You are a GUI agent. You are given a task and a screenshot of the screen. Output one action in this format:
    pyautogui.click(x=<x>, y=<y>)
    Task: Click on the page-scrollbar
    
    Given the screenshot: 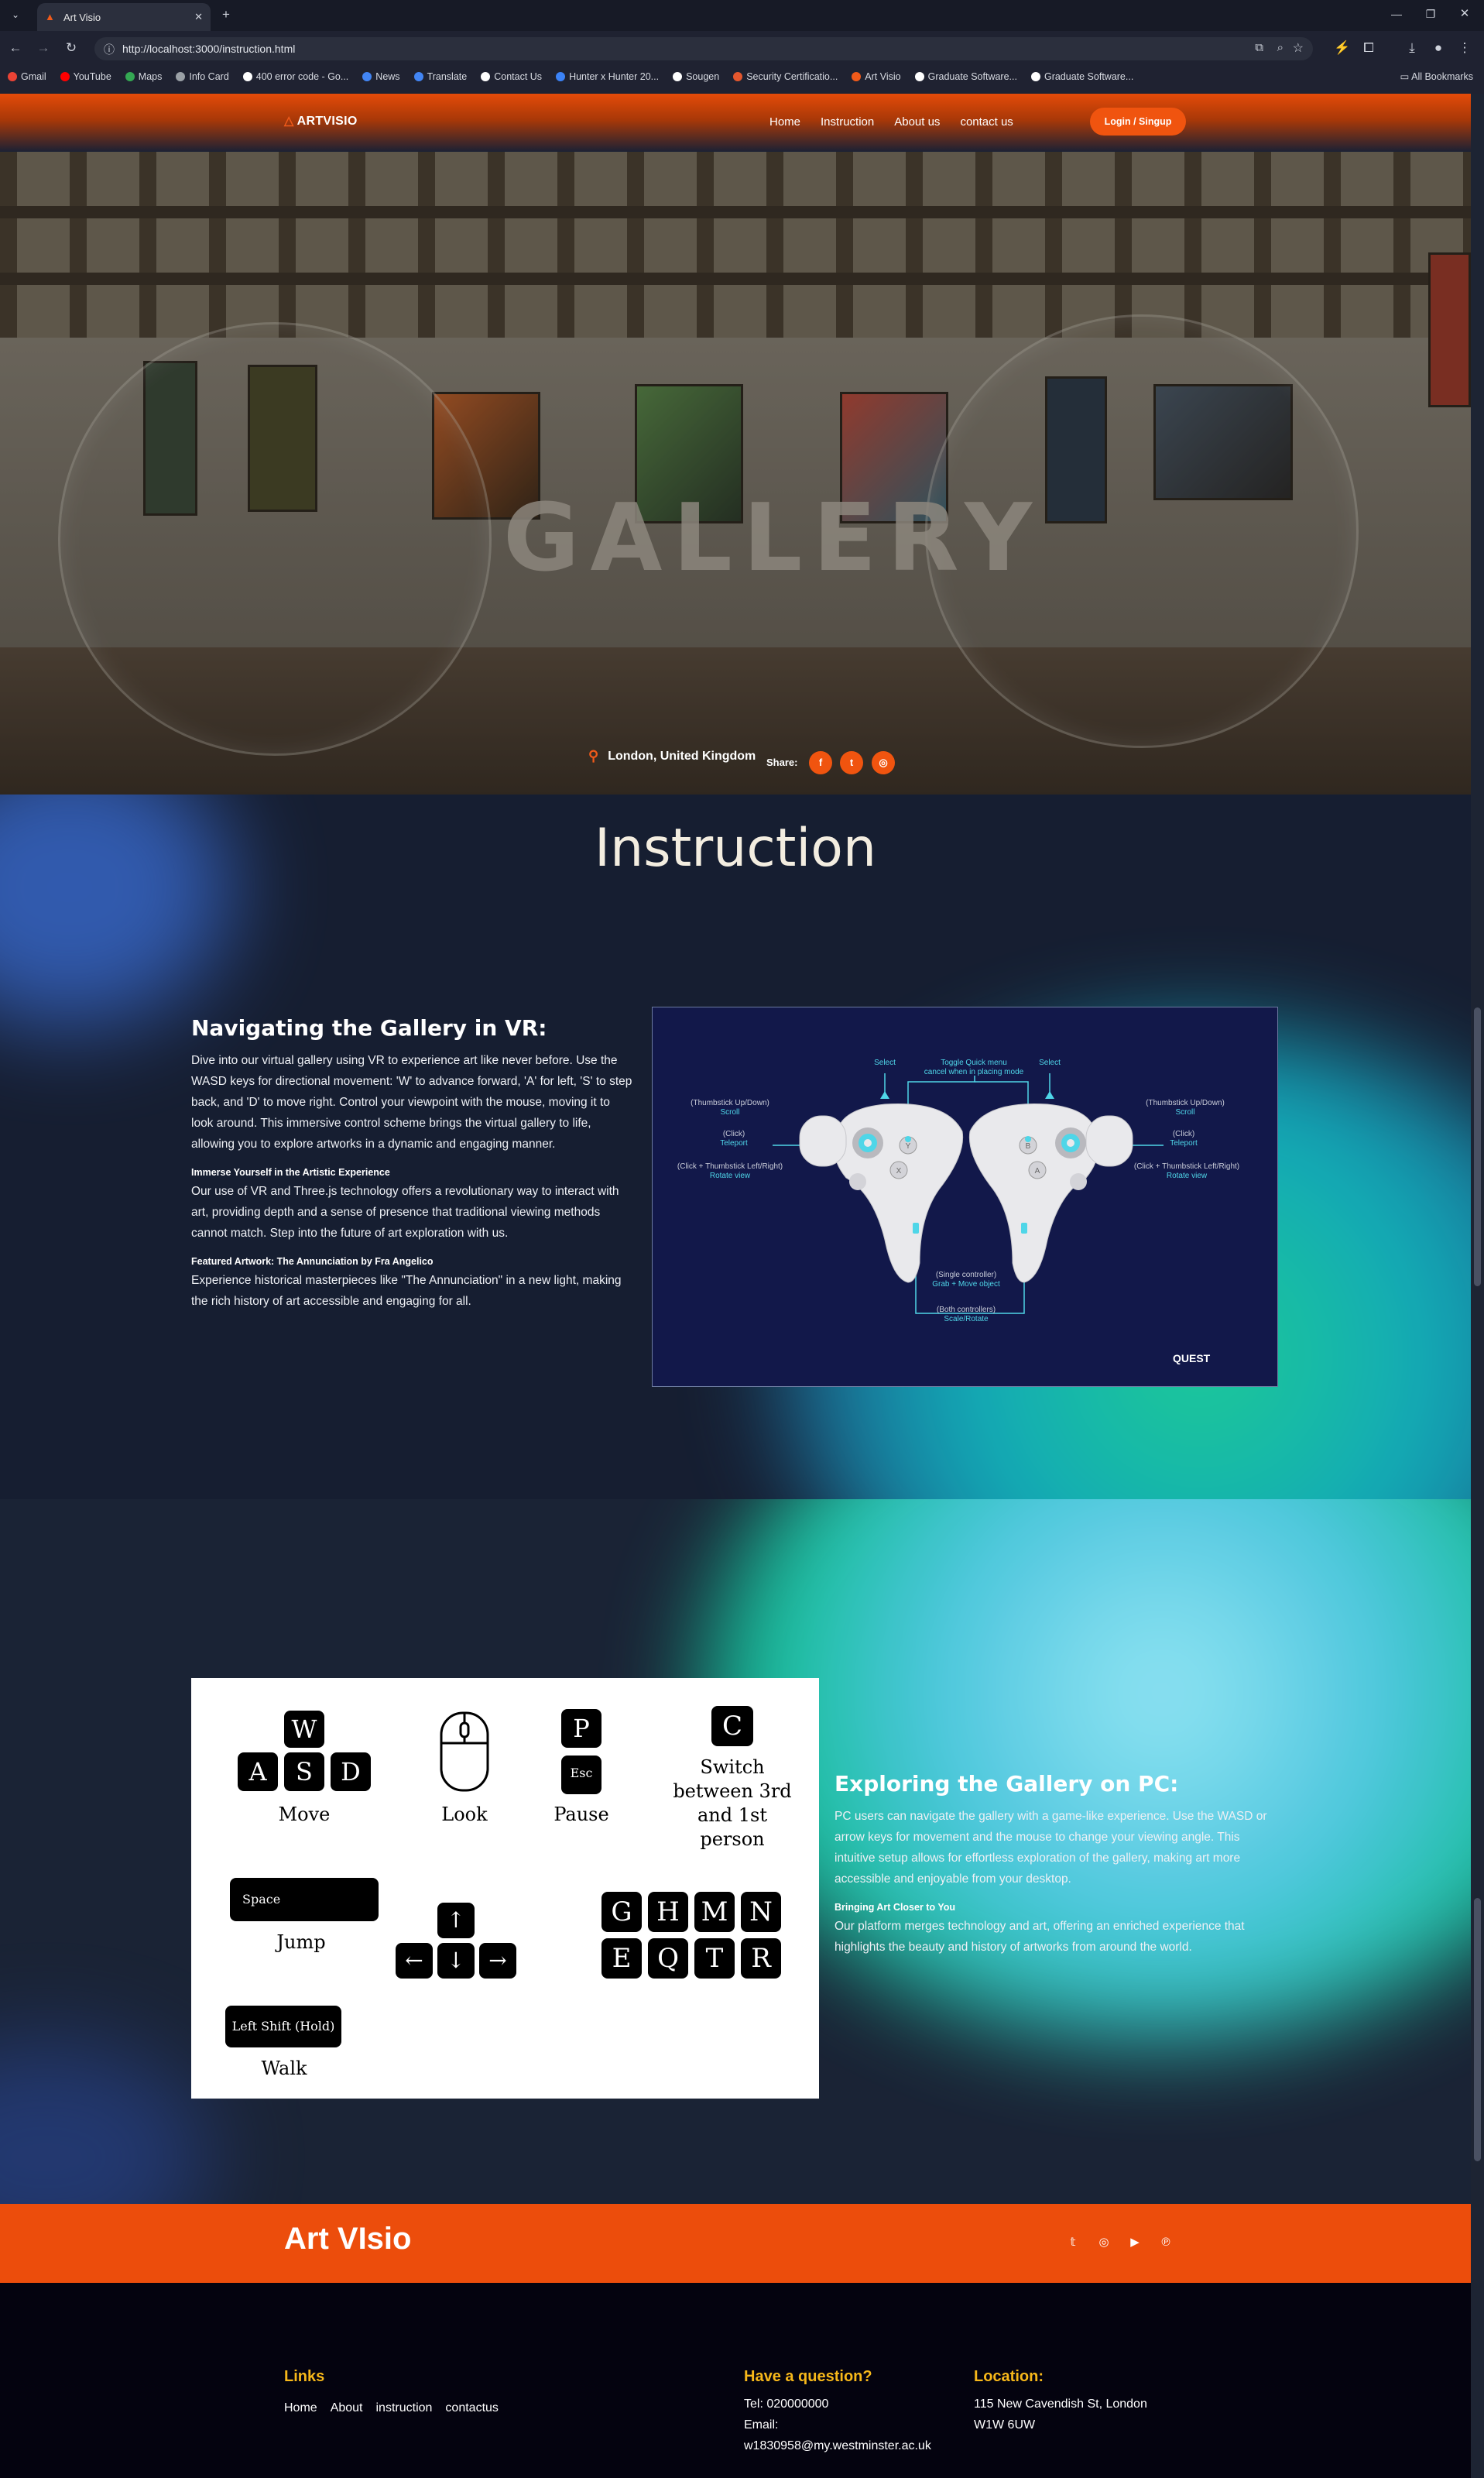 What is the action you would take?
    pyautogui.click(x=1477, y=1286)
    